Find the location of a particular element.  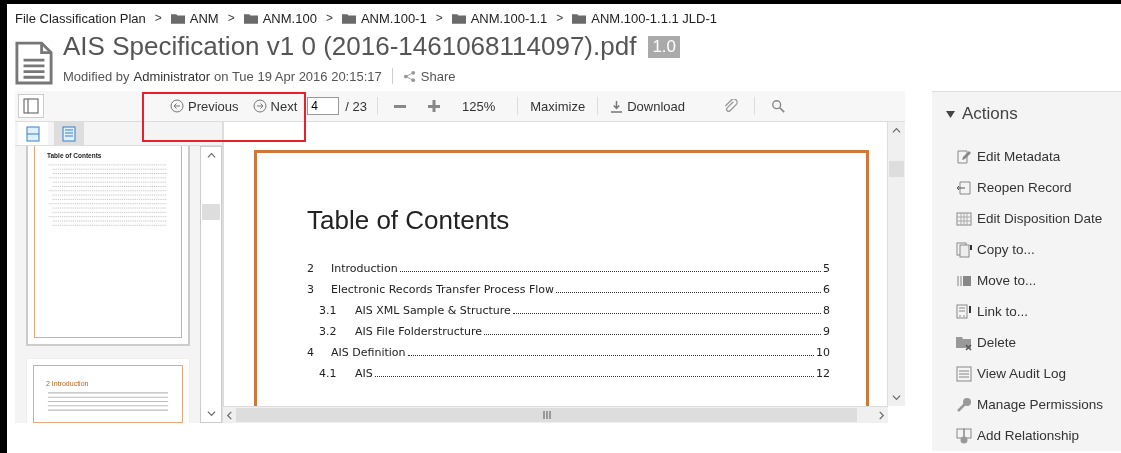

maximize-button: Maximize is located at coordinates (558, 106).